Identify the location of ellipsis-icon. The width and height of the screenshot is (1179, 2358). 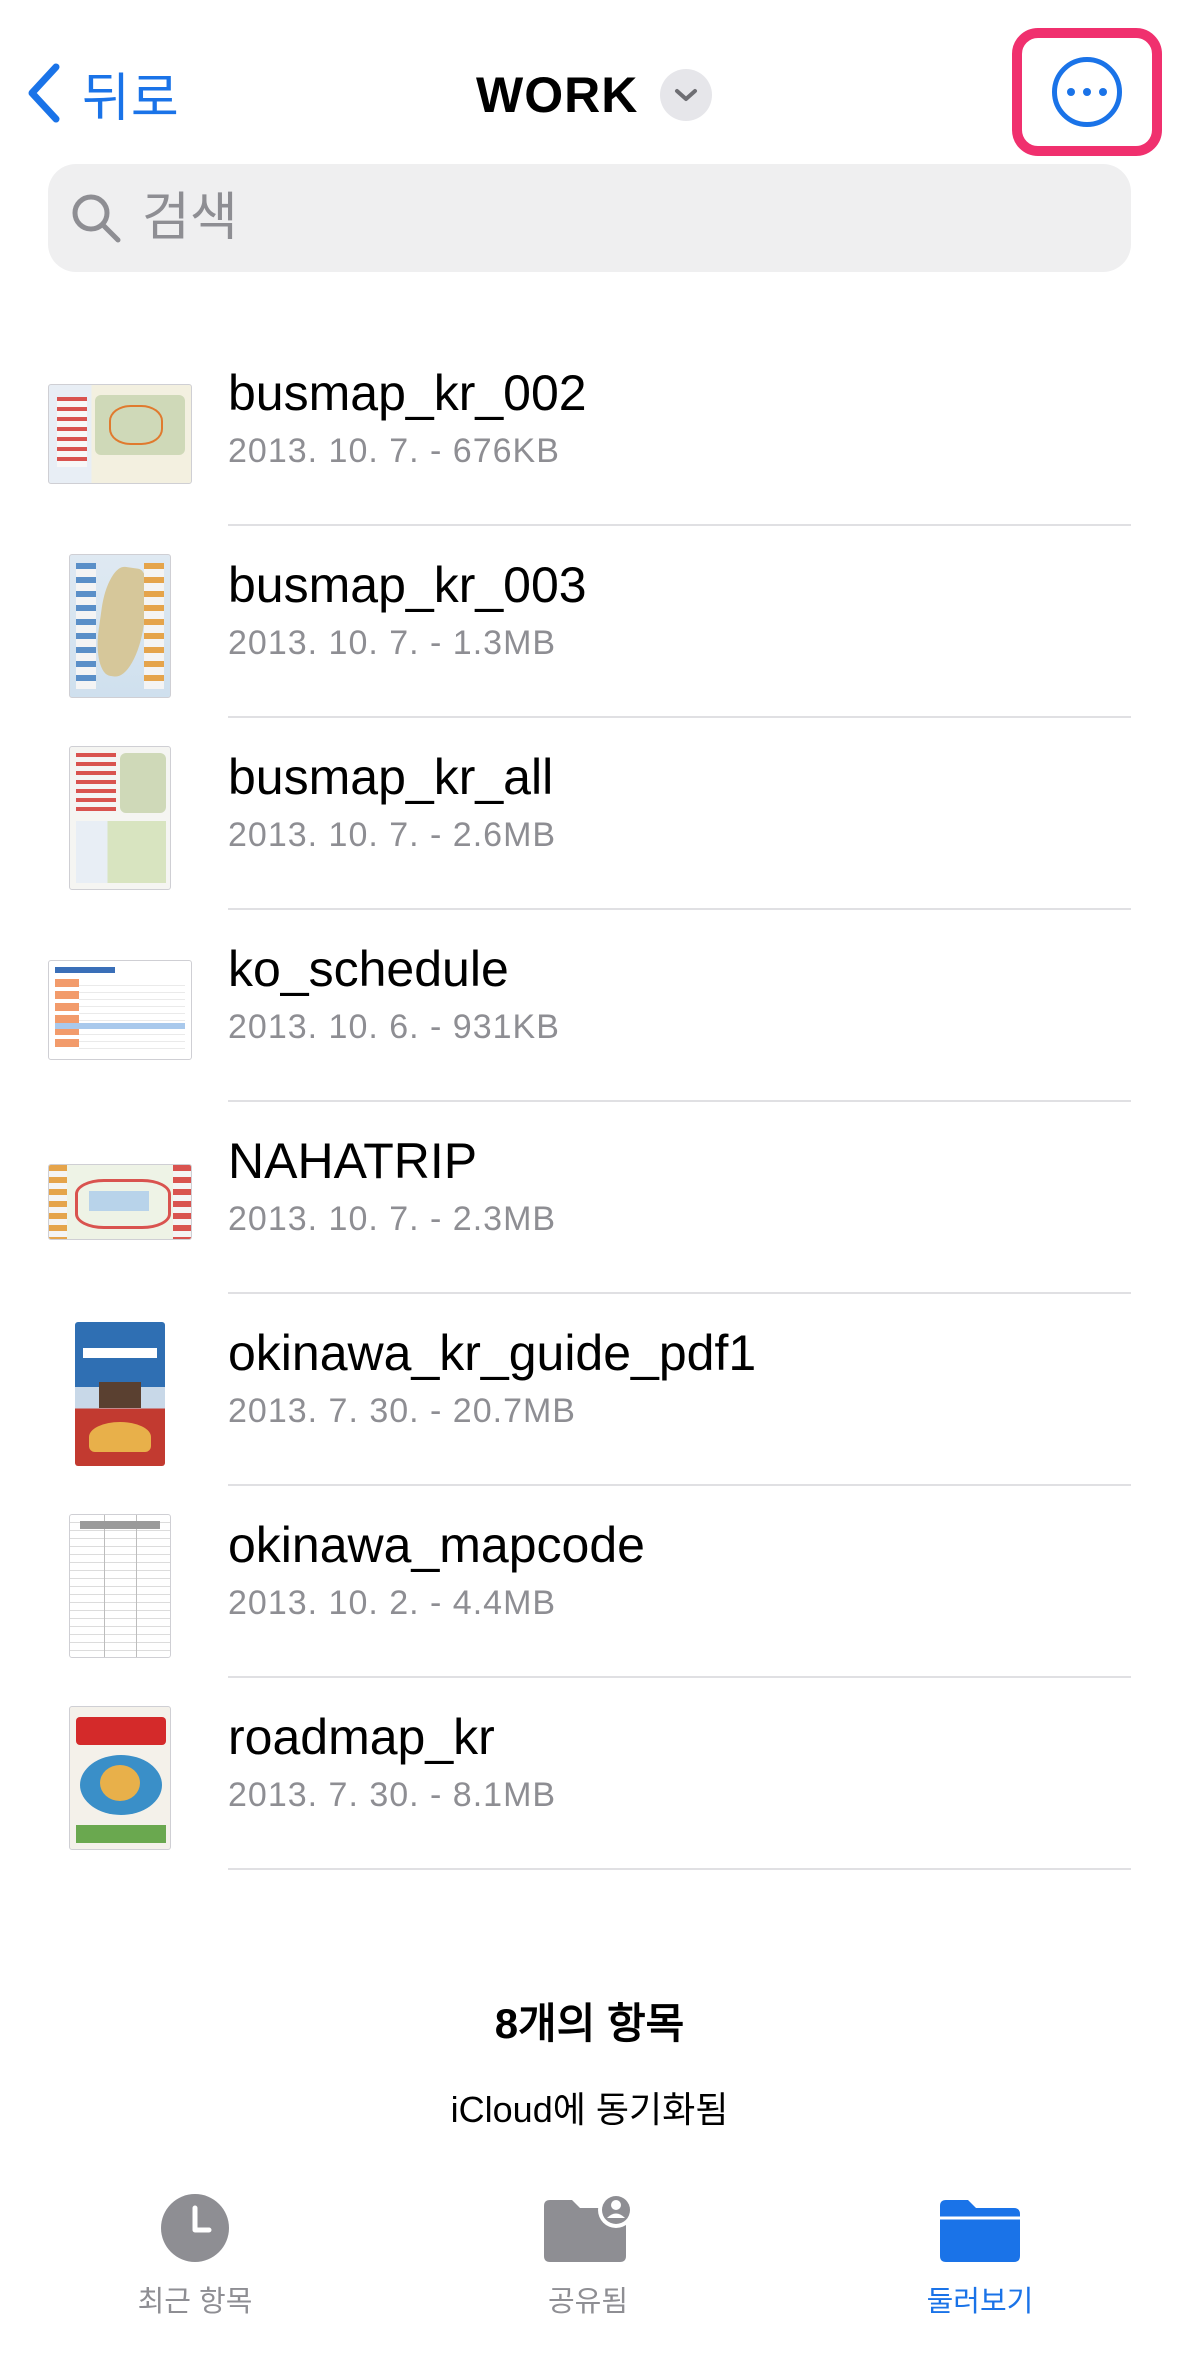
(1071, 92).